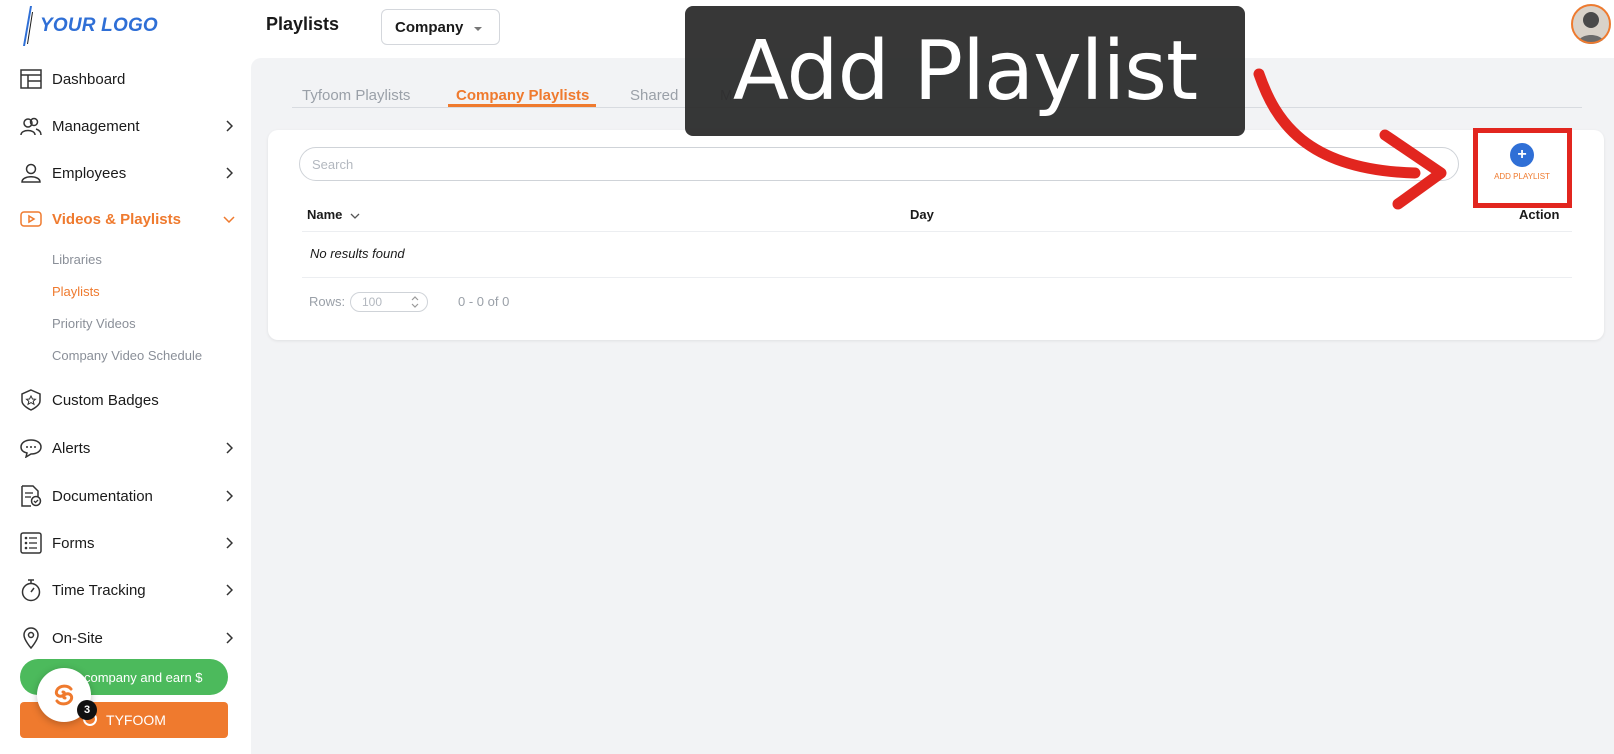 This screenshot has width=1614, height=754. What do you see at coordinates (229, 219) in the screenshot?
I see `chevron-down-icon` at bounding box center [229, 219].